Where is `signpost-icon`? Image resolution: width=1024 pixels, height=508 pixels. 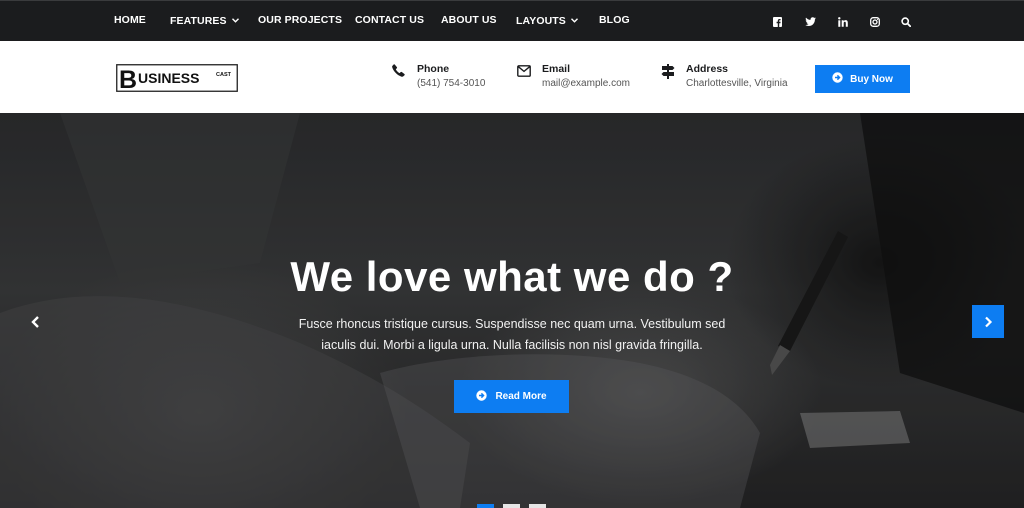
signpost-icon is located at coordinates (668, 74).